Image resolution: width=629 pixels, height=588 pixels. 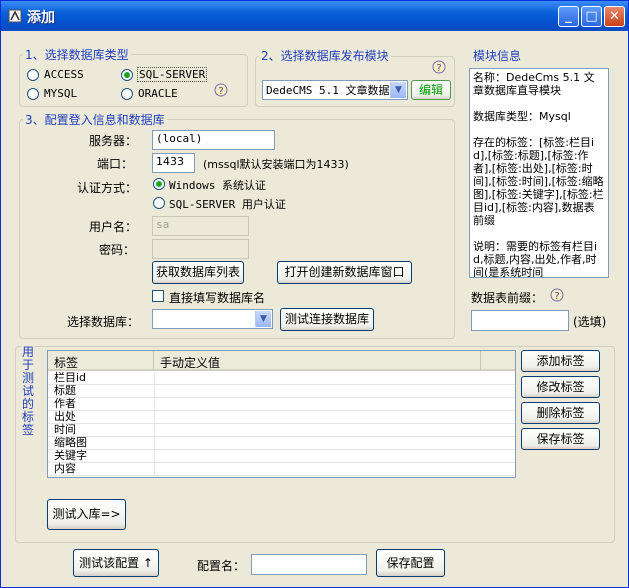 What do you see at coordinates (281, 378) in the screenshot?
I see `table-row: 栏目id` at bounding box center [281, 378].